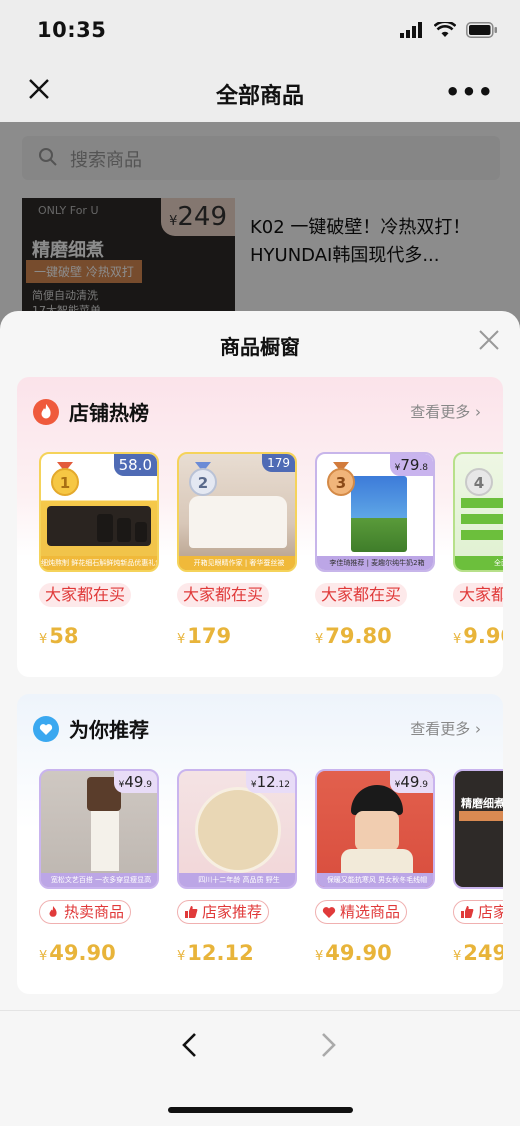  Describe the element at coordinates (85, 912) in the screenshot. I see `tag-hot-selling: 热卖商品` at that location.